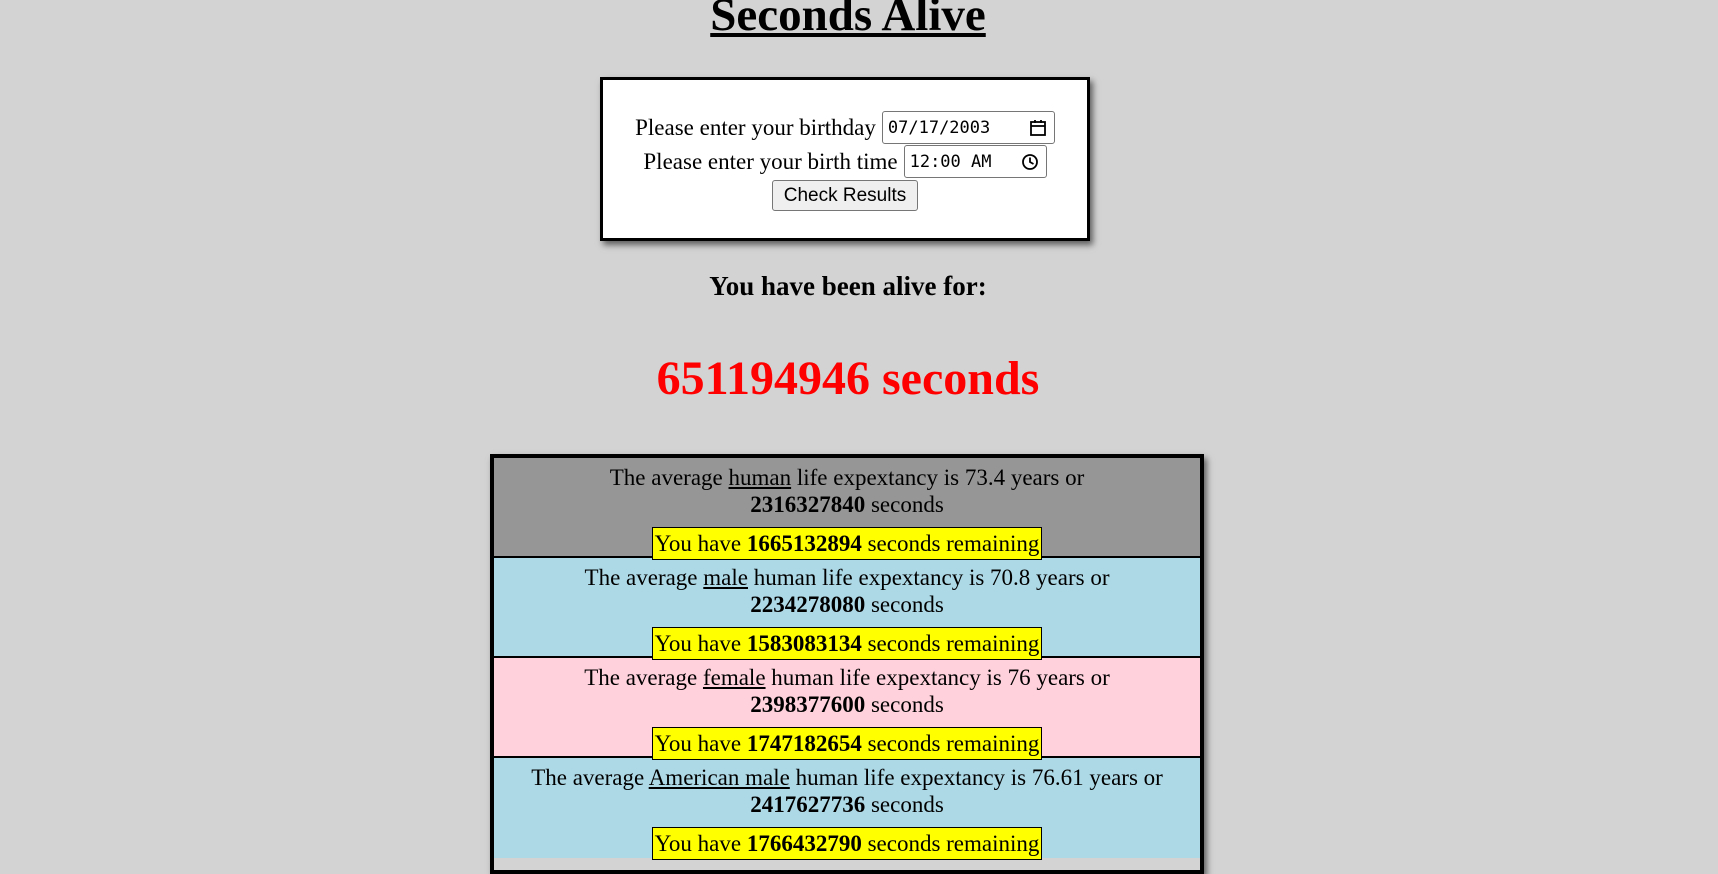  What do you see at coordinates (804, 743) in the screenshot?
I see `remaining-seconds: 1747182654` at bounding box center [804, 743].